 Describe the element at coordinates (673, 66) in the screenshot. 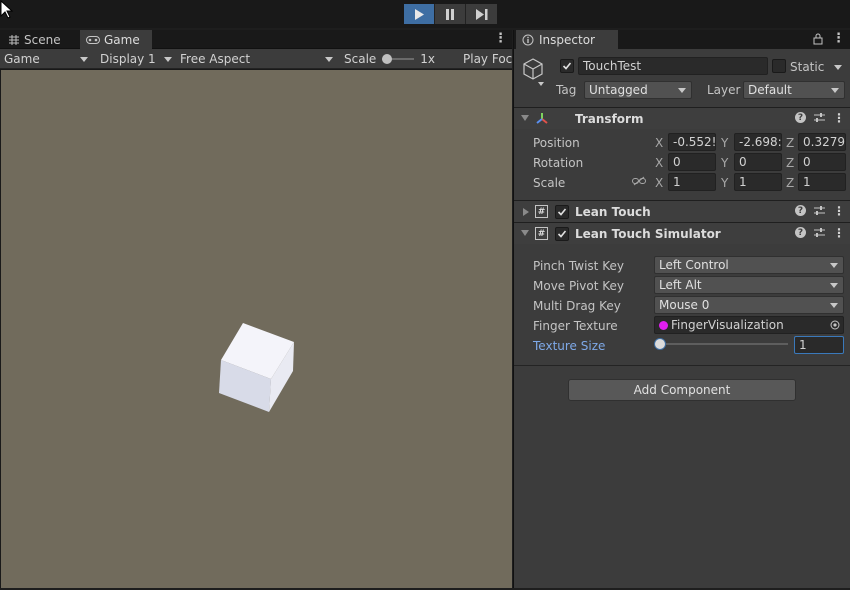

I see `object-name-field: TouchTest` at that location.